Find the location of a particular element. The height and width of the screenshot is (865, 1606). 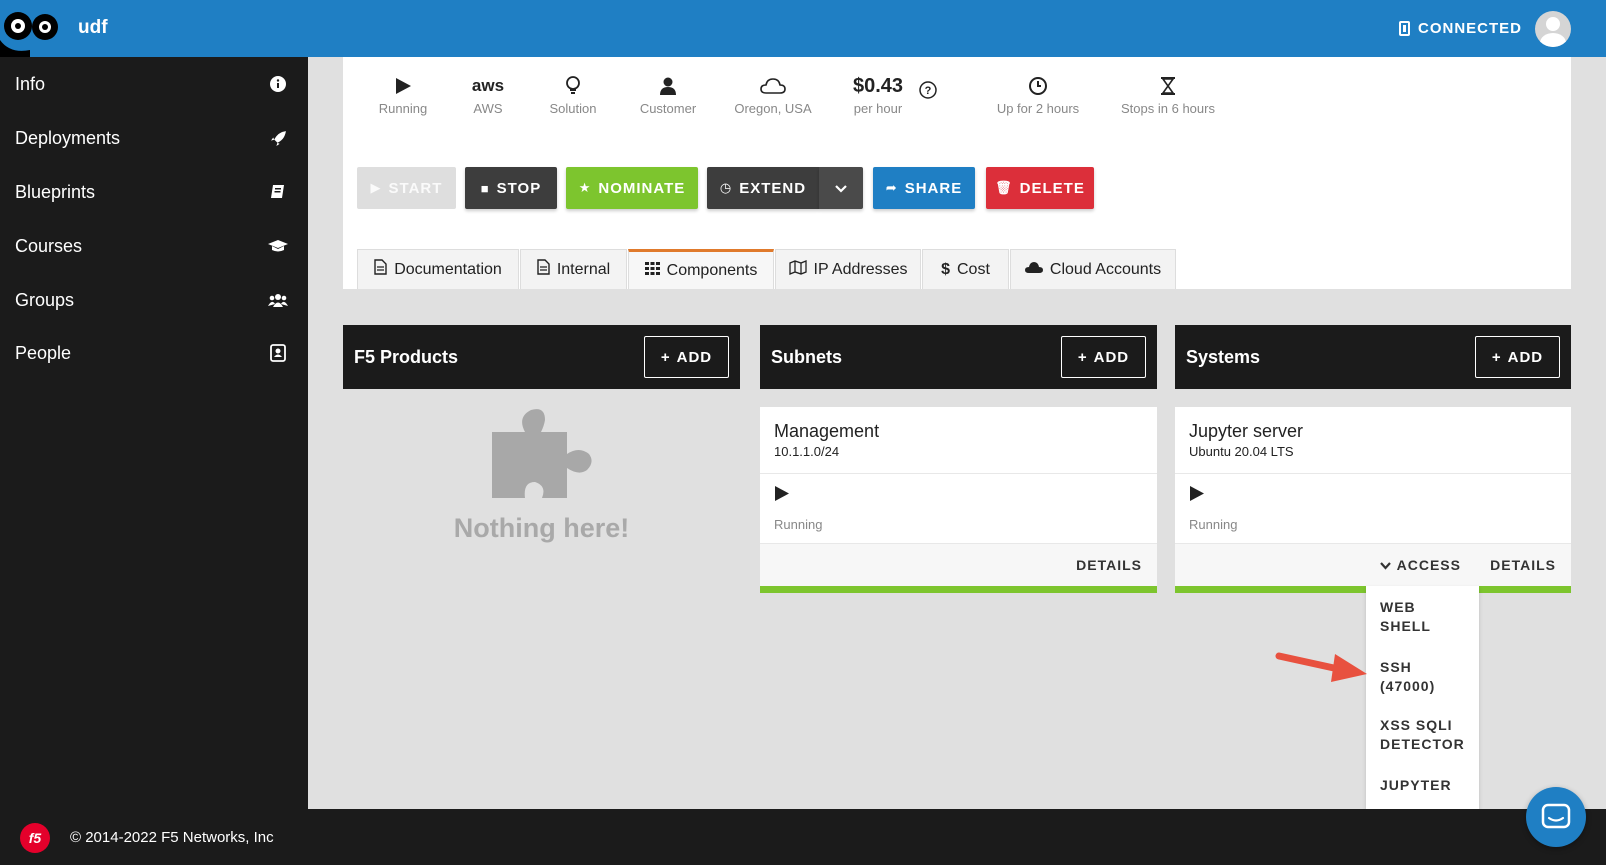

nominate-button: ★ NOMINATE is located at coordinates (632, 188).